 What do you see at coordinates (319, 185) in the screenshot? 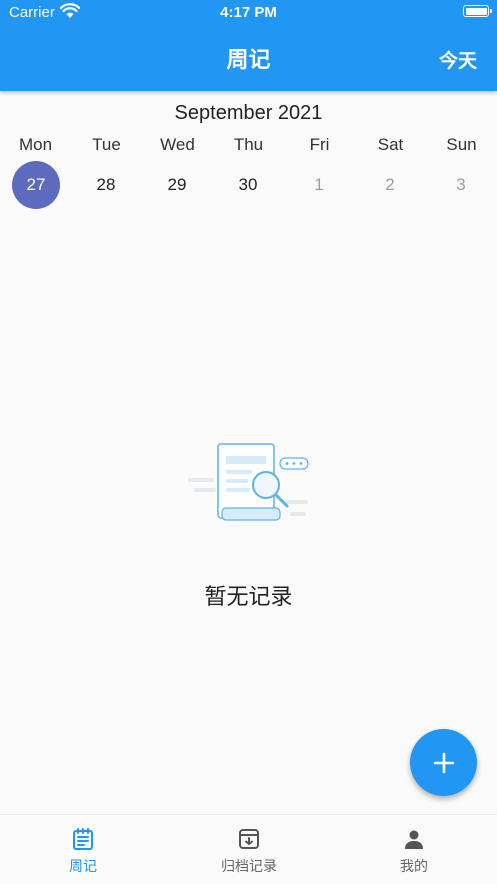
I see `calendar-day: 1` at bounding box center [319, 185].